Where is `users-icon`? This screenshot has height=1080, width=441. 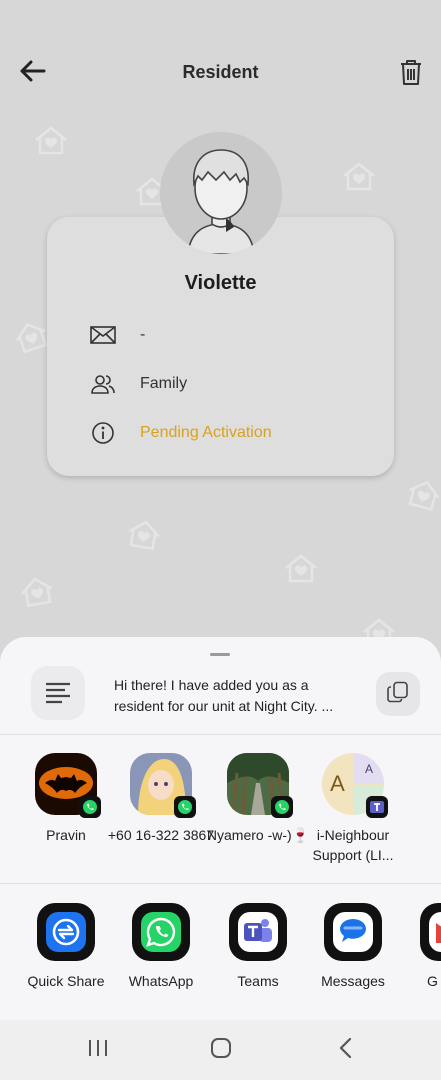
users-icon is located at coordinates (103, 384).